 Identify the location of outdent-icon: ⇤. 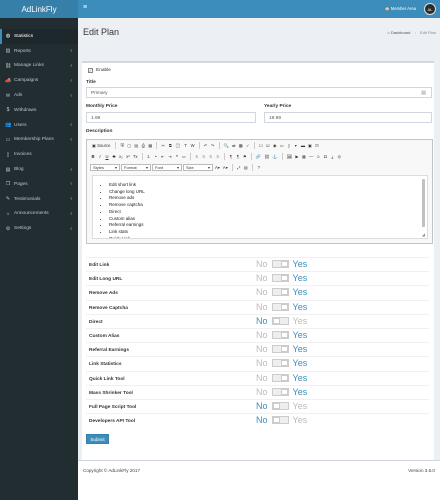
(163, 157).